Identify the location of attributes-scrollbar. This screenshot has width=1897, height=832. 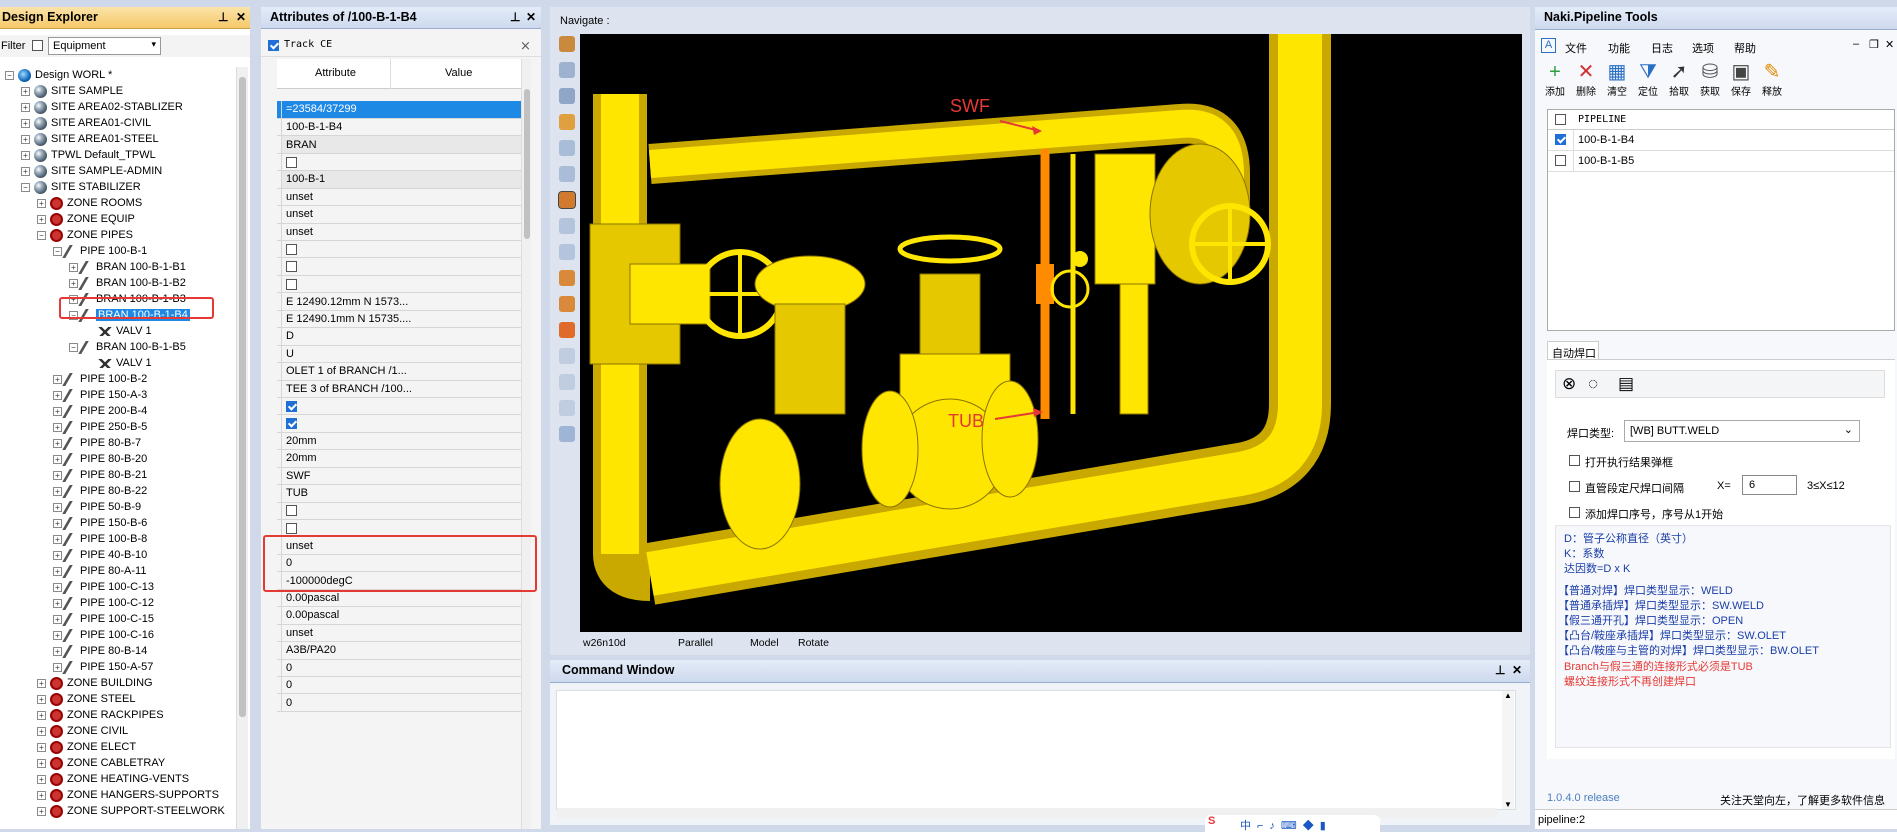
(526, 444).